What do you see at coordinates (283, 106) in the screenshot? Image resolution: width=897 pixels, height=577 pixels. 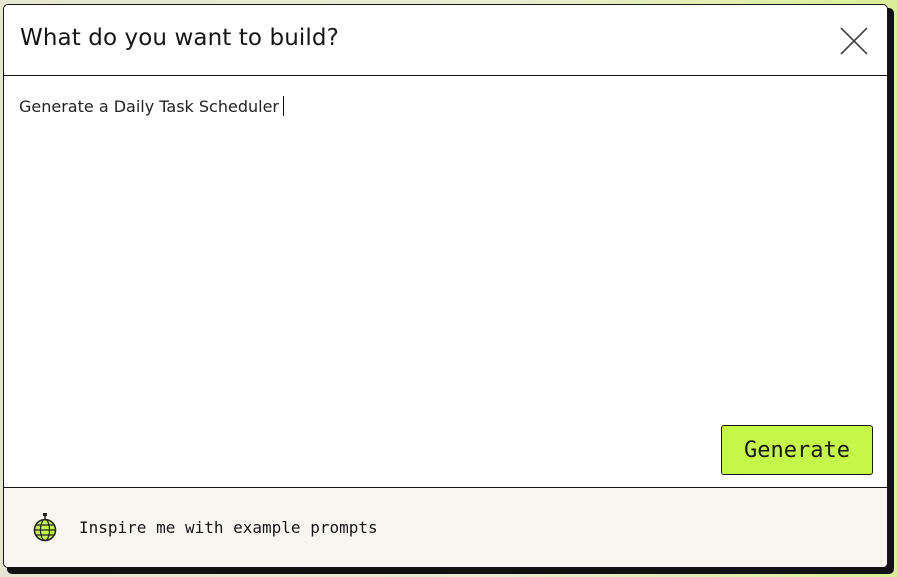 I see `text-caret` at bounding box center [283, 106].